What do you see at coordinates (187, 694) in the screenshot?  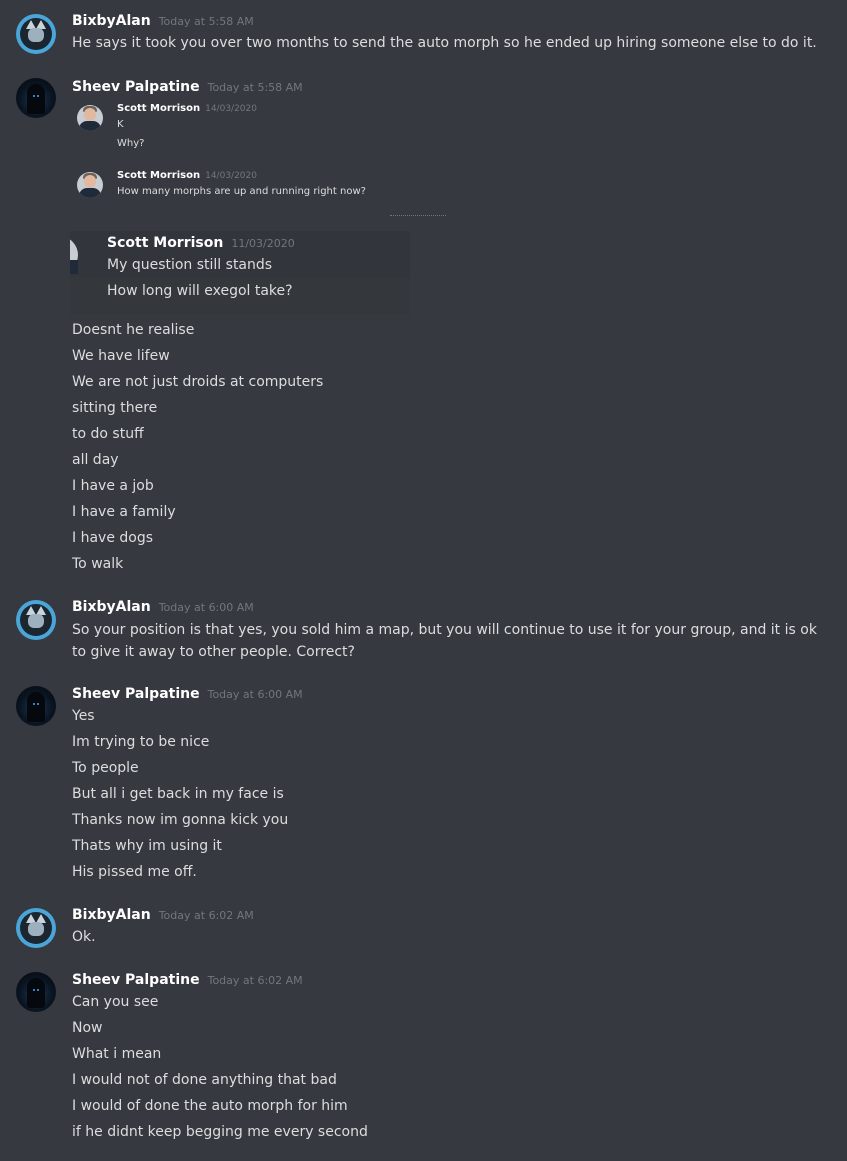 I see `username: Sheev Palpatine Today at 6:00 AM` at bounding box center [187, 694].